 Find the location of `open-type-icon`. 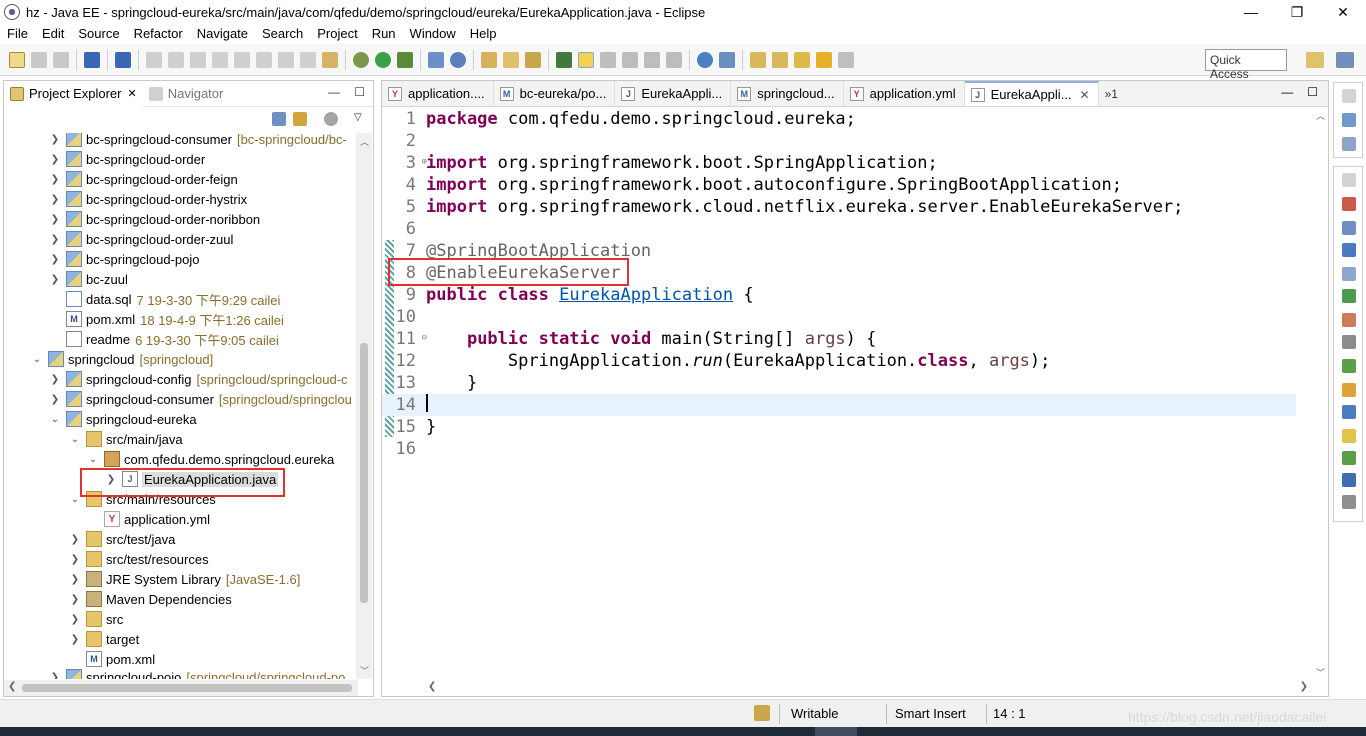

open-type-icon is located at coordinates (489, 59).